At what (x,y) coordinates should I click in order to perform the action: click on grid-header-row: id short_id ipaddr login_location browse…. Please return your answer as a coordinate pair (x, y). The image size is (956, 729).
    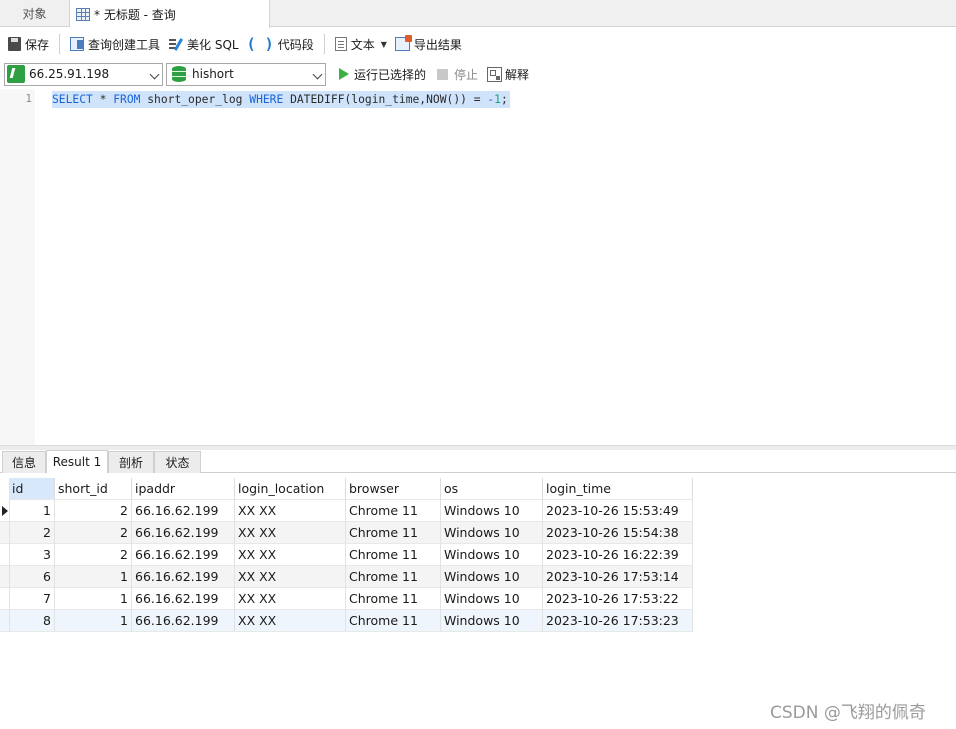
    Looking at the image, I should click on (346, 489).